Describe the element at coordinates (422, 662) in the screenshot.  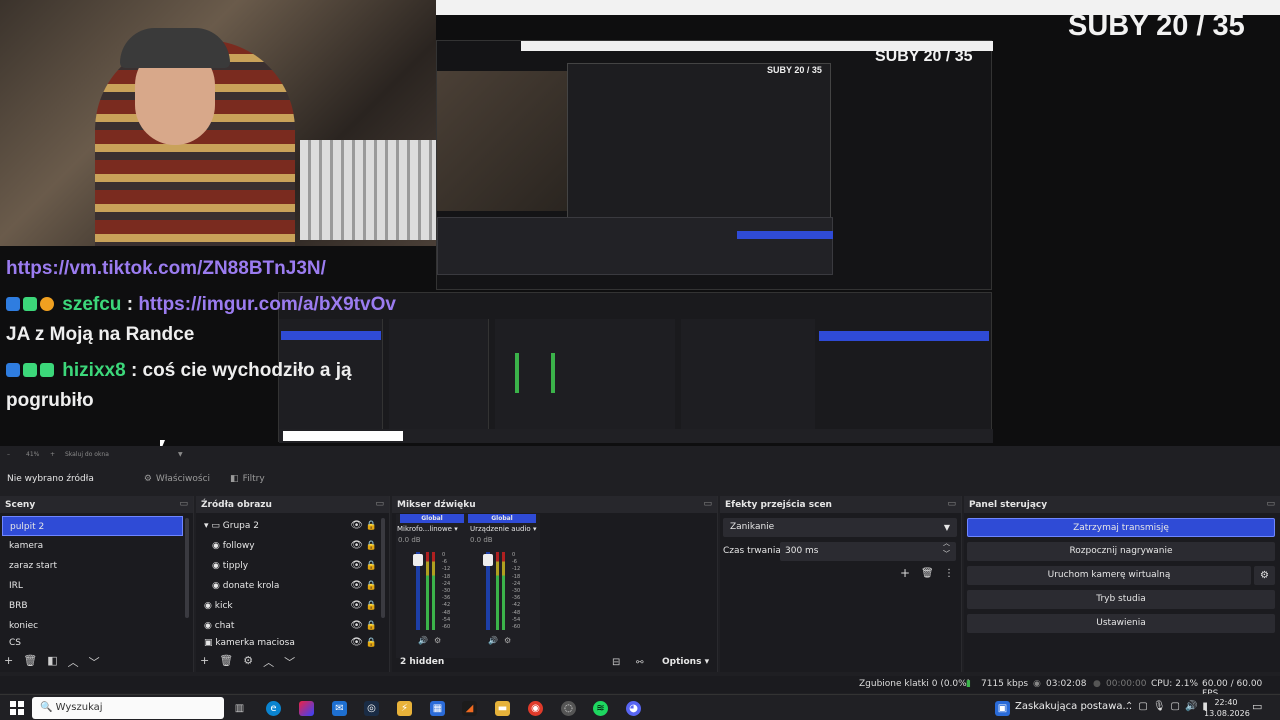
I see `hidden-count: 2 hidden` at that location.